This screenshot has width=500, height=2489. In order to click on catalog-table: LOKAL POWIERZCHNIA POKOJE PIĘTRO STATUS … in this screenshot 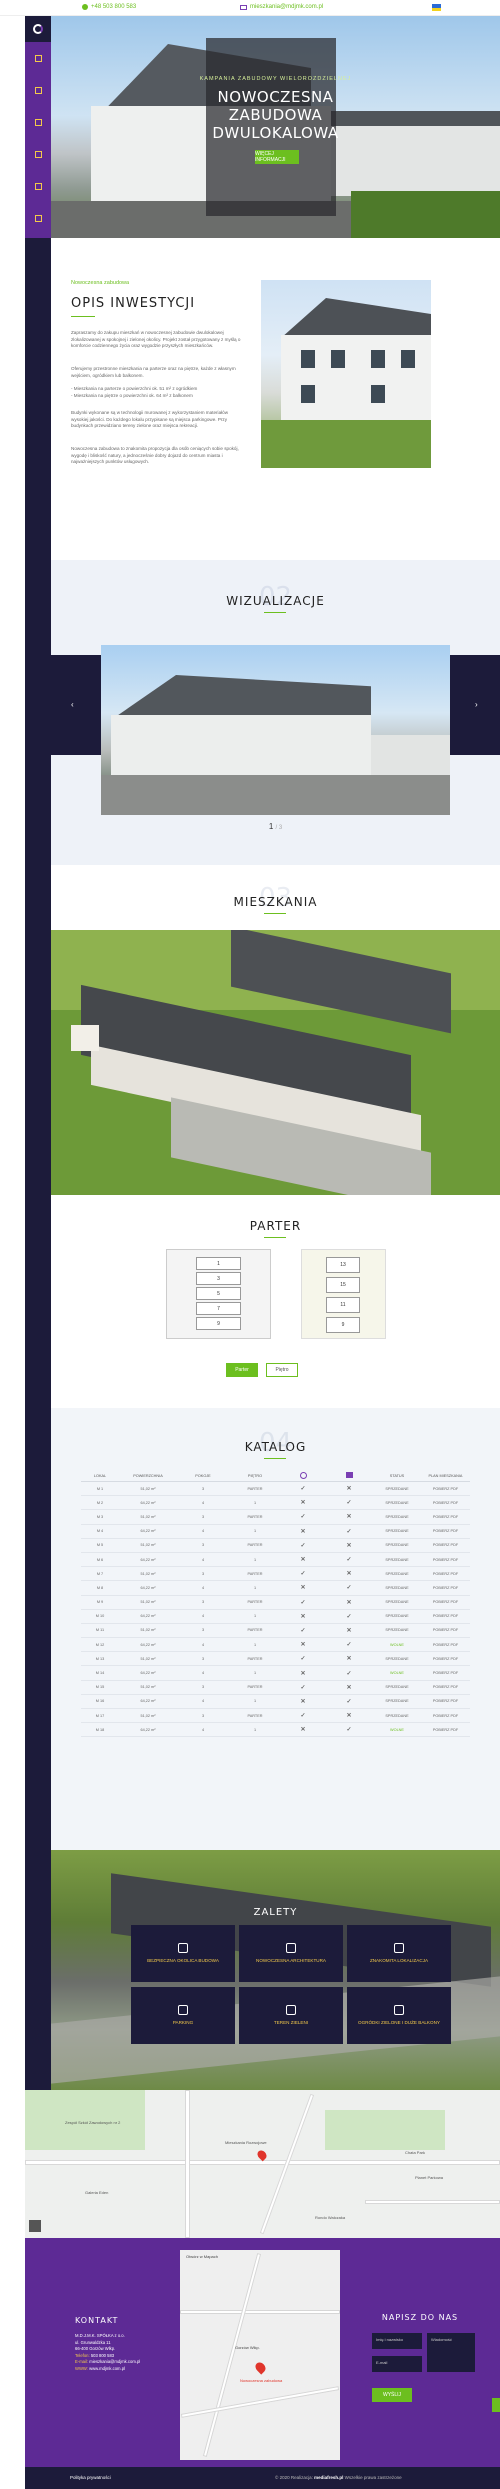, I will do `click(275, 1604)`.